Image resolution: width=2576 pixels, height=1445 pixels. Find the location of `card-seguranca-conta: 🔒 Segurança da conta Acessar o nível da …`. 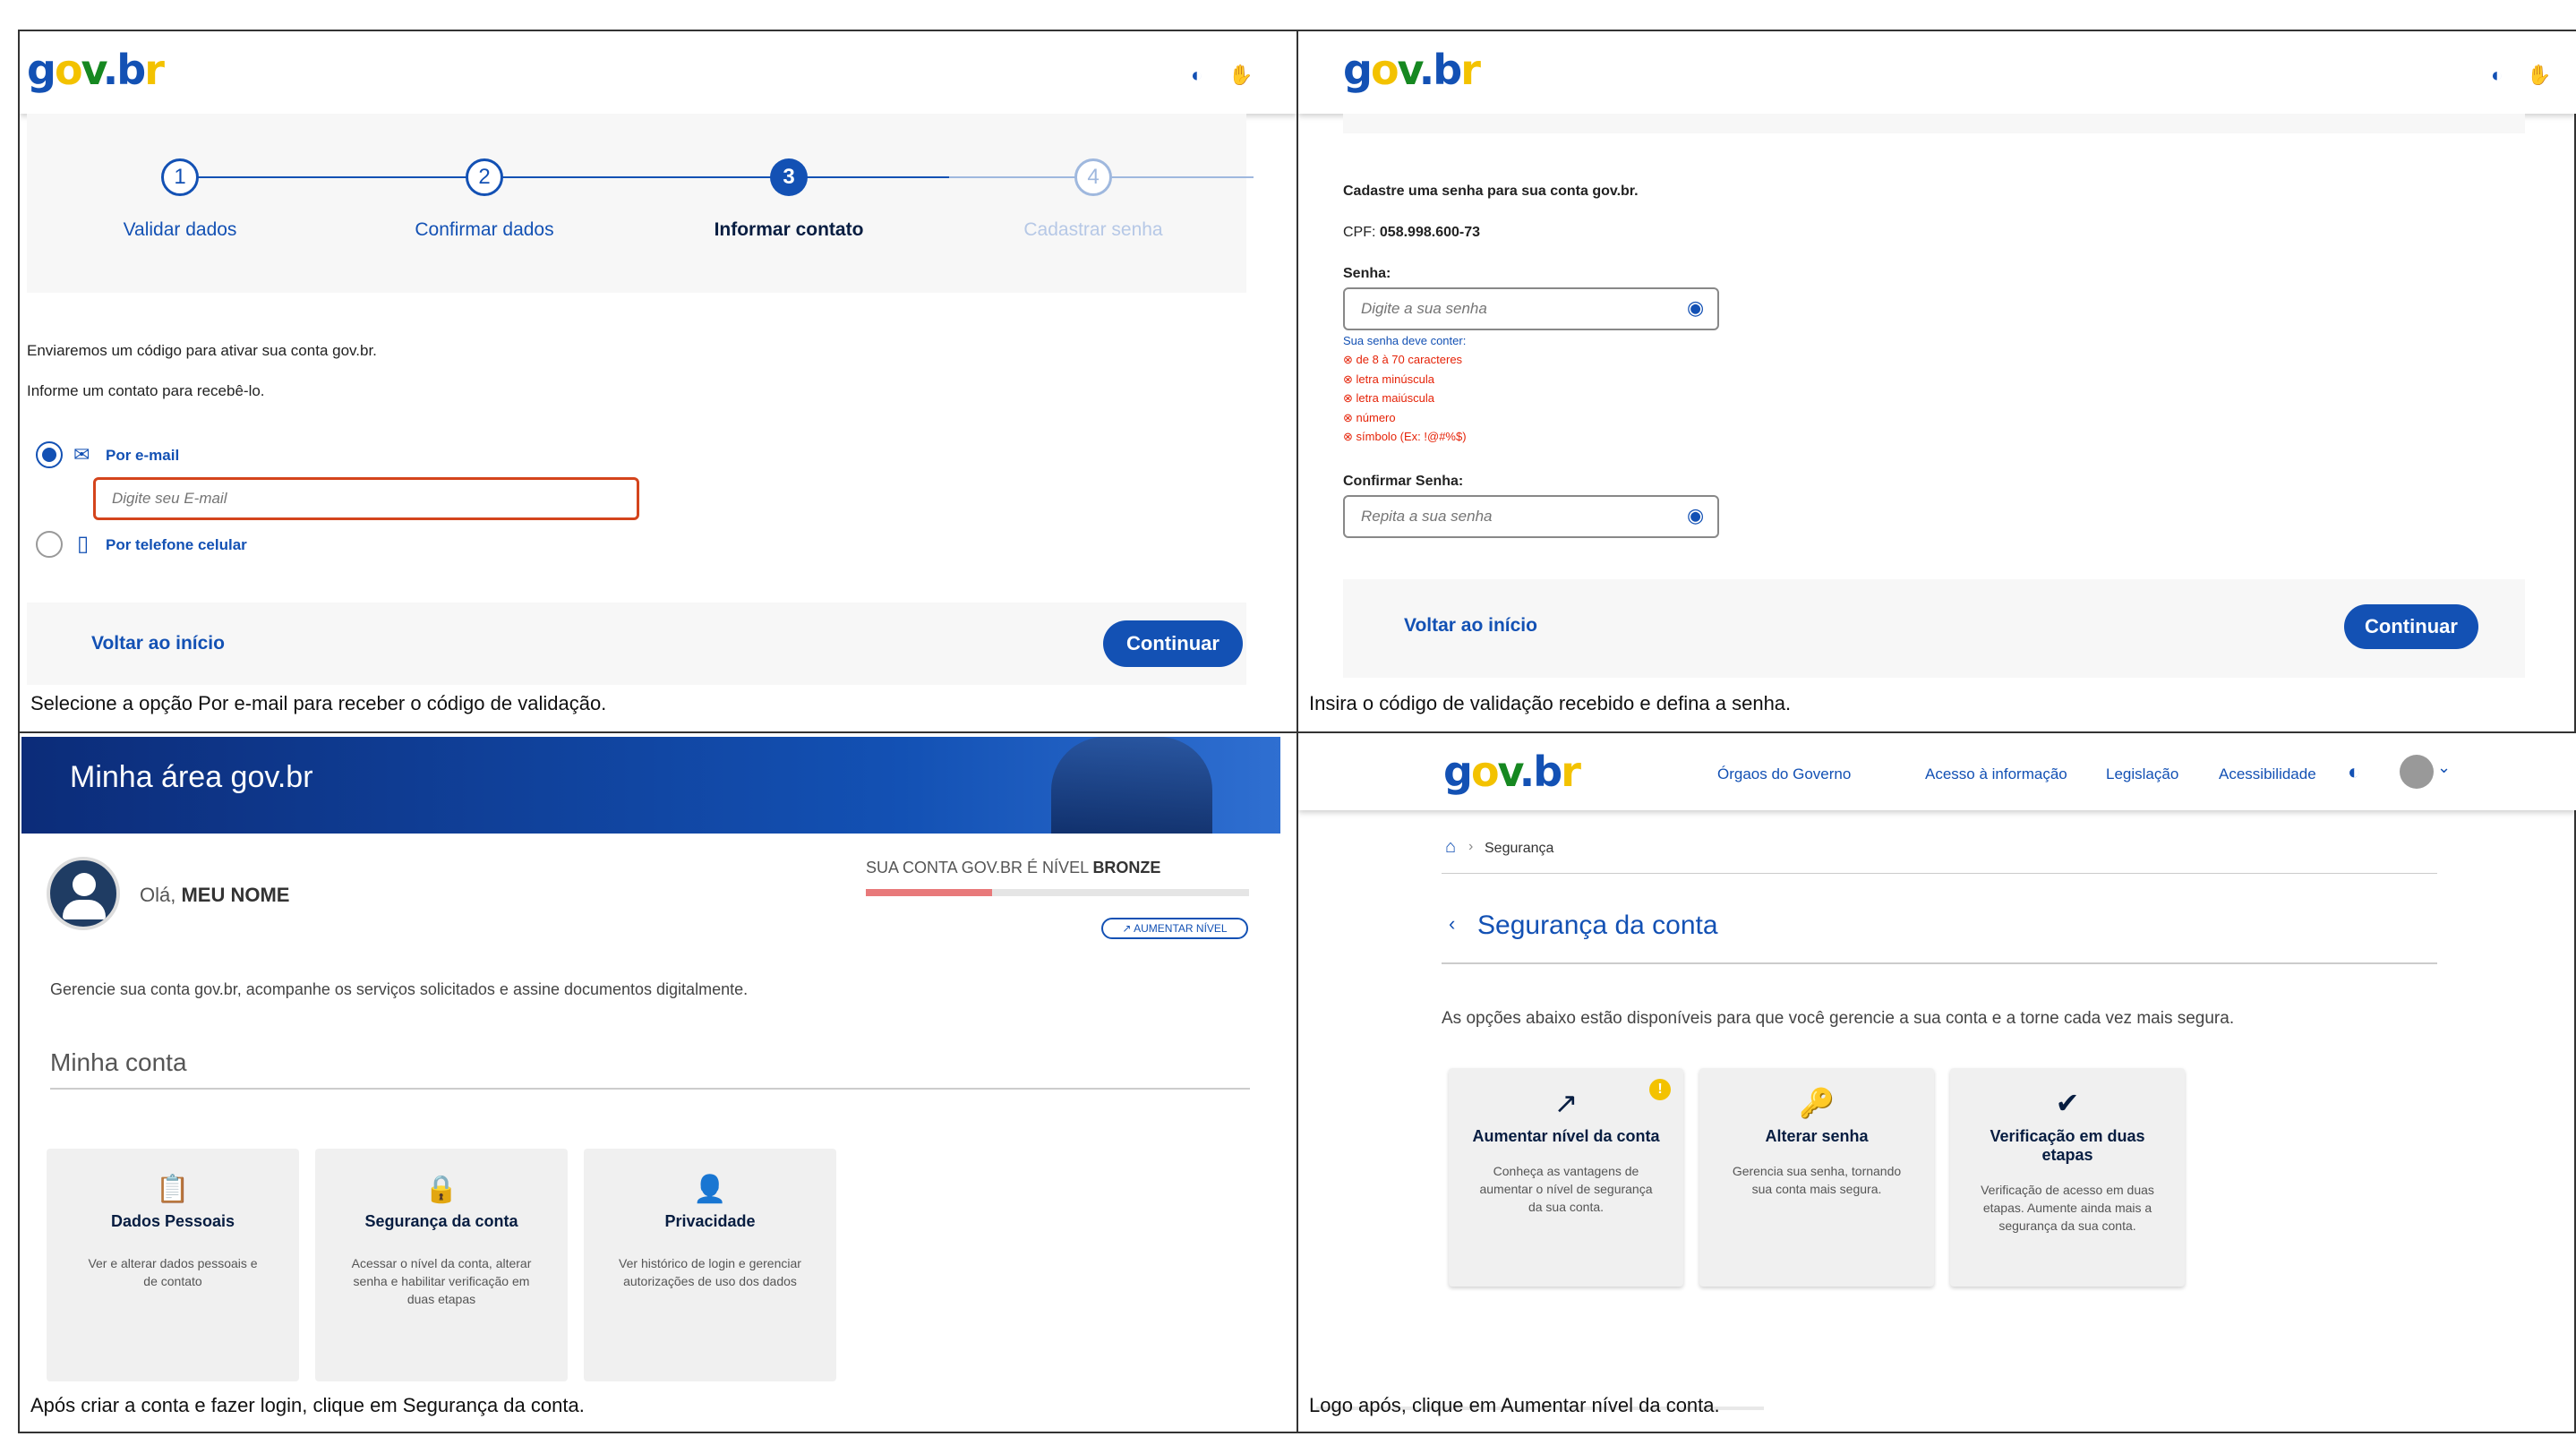

card-seguranca-conta: 🔒 Segurança da conta Acessar o nível da … is located at coordinates (441, 1265).